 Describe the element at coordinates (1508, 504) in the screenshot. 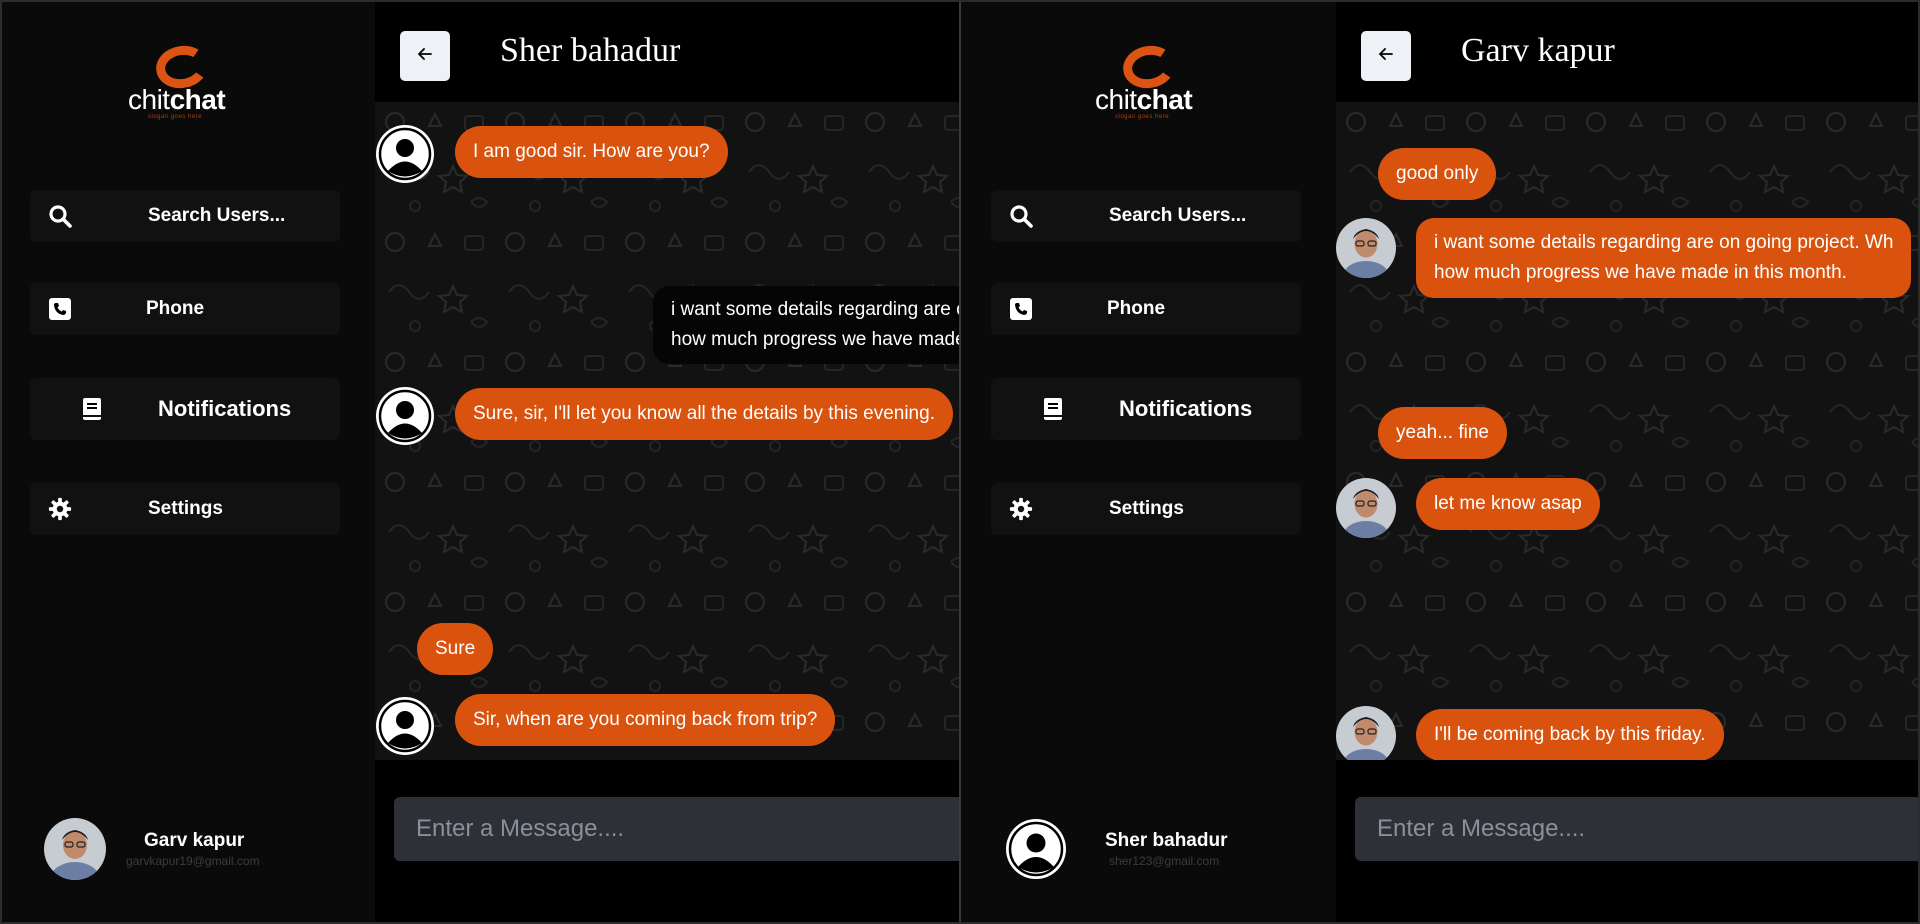

I see `message-bubble: let me know asap` at that location.